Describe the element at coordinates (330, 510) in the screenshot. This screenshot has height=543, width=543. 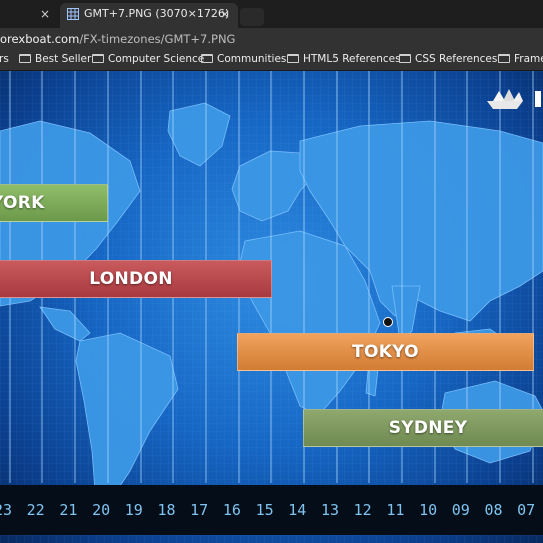
I see `hour-label: 13` at that location.